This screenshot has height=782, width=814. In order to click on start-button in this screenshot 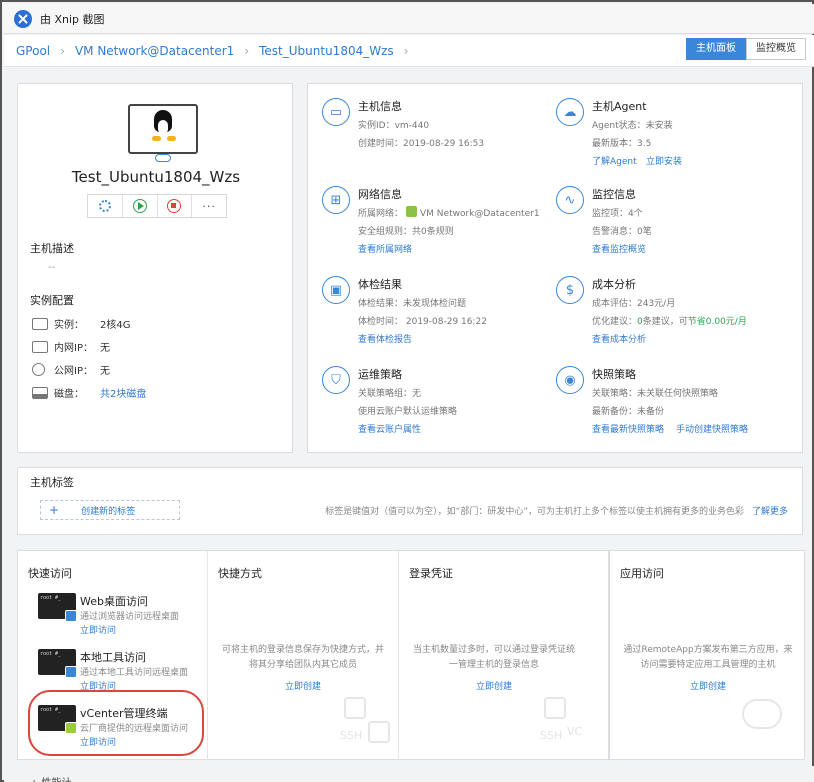, I will do `click(140, 206)`.